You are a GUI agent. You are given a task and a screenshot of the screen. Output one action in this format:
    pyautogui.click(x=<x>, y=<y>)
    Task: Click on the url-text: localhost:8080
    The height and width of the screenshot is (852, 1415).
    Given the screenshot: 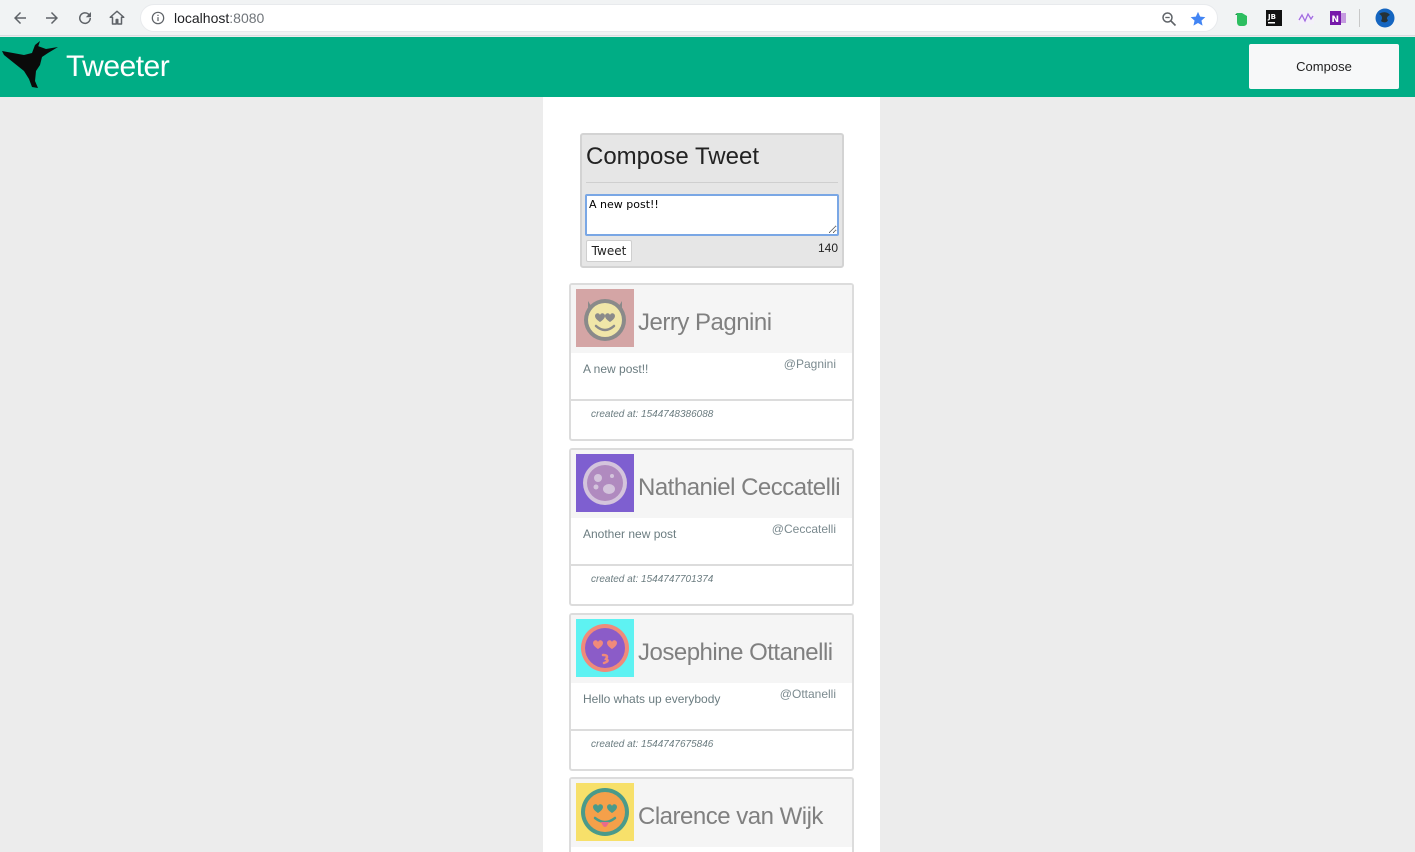 What is the action you would take?
    pyautogui.click(x=219, y=18)
    